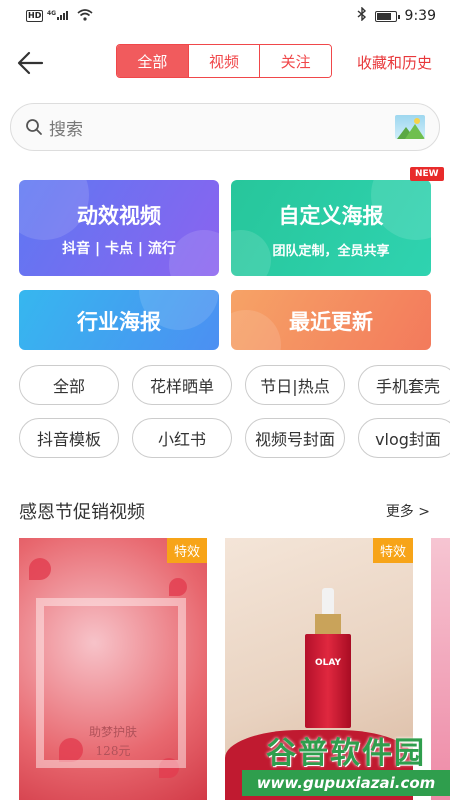 This screenshot has height=800, width=450. I want to click on watermark-url: www.gupuxiazai.com, so click(346, 783).